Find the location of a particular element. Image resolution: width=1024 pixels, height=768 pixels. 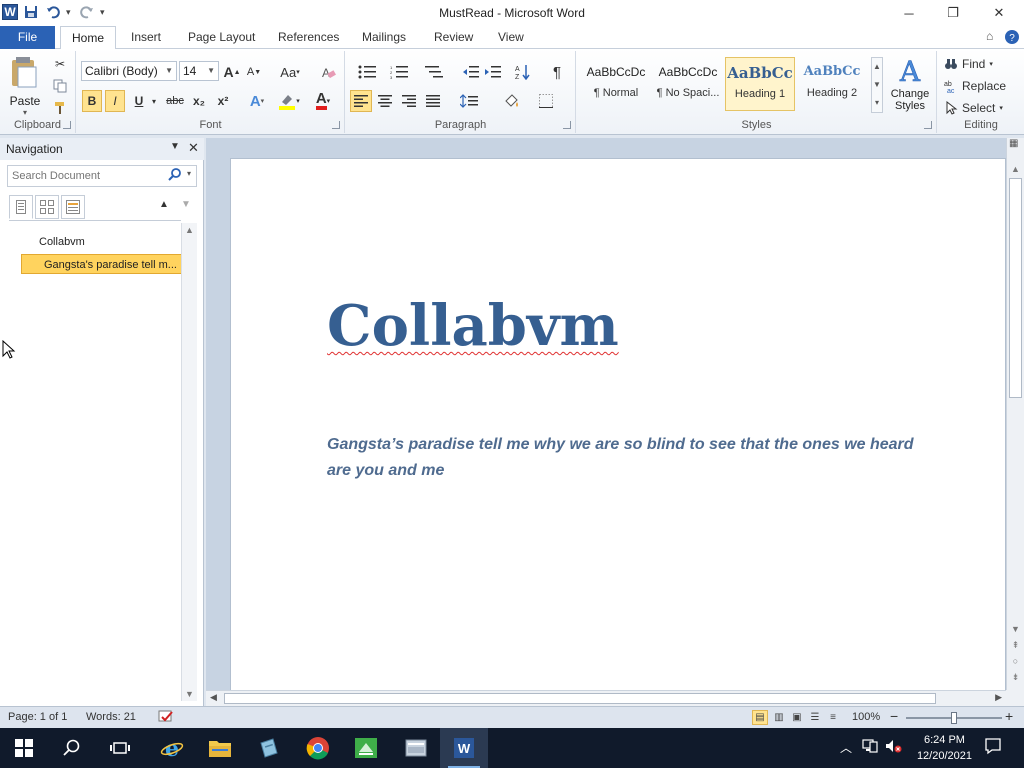

find-button: Find ▾ is located at coordinates (979, 64).